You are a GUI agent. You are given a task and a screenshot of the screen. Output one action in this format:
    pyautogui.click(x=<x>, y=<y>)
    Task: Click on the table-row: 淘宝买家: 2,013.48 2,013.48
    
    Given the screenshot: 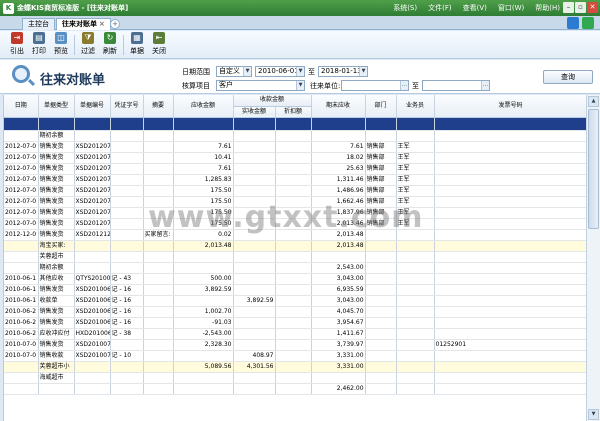 What is the action you would take?
    pyautogui.click(x=295, y=246)
    